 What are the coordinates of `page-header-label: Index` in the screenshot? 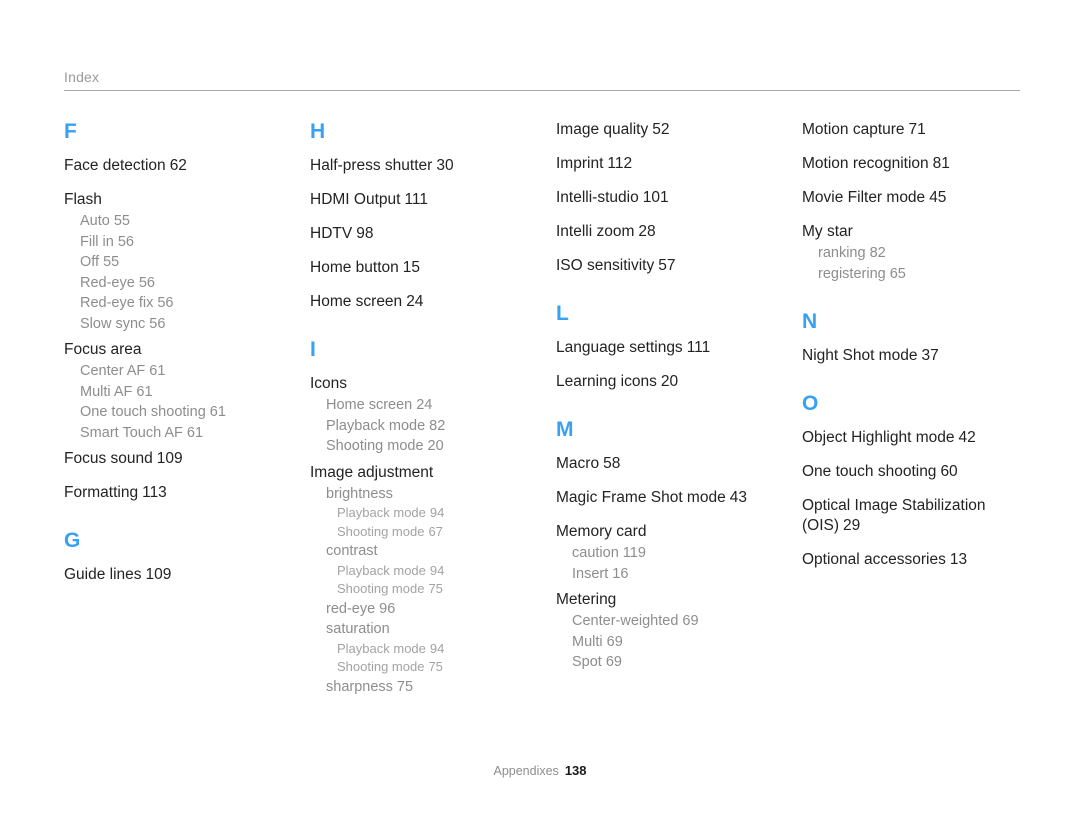 It's located at (82, 77).